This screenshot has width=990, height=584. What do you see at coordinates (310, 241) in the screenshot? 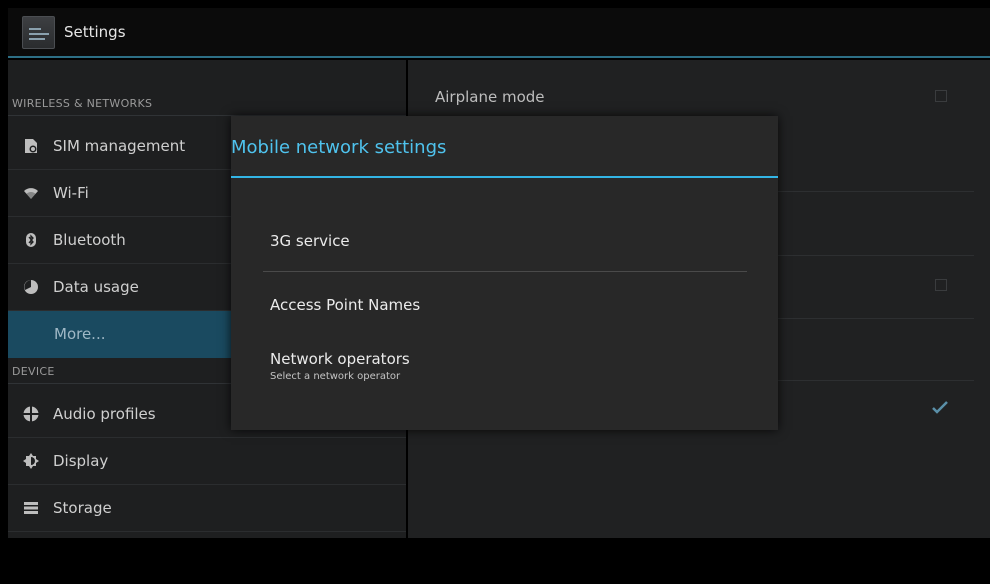
I see `dialog-item-title: 3G service` at bounding box center [310, 241].